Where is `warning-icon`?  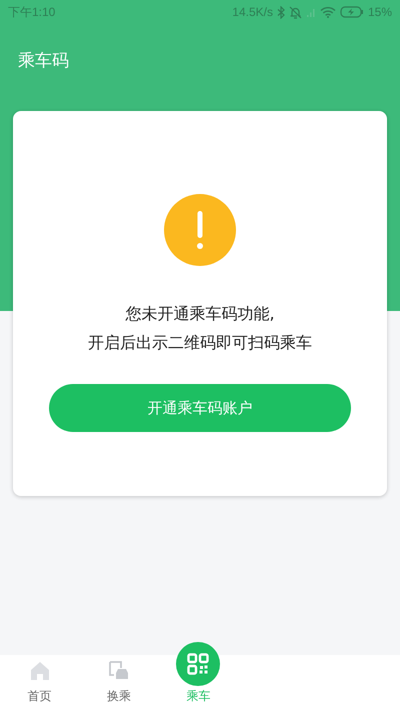
warning-icon is located at coordinates (200, 230).